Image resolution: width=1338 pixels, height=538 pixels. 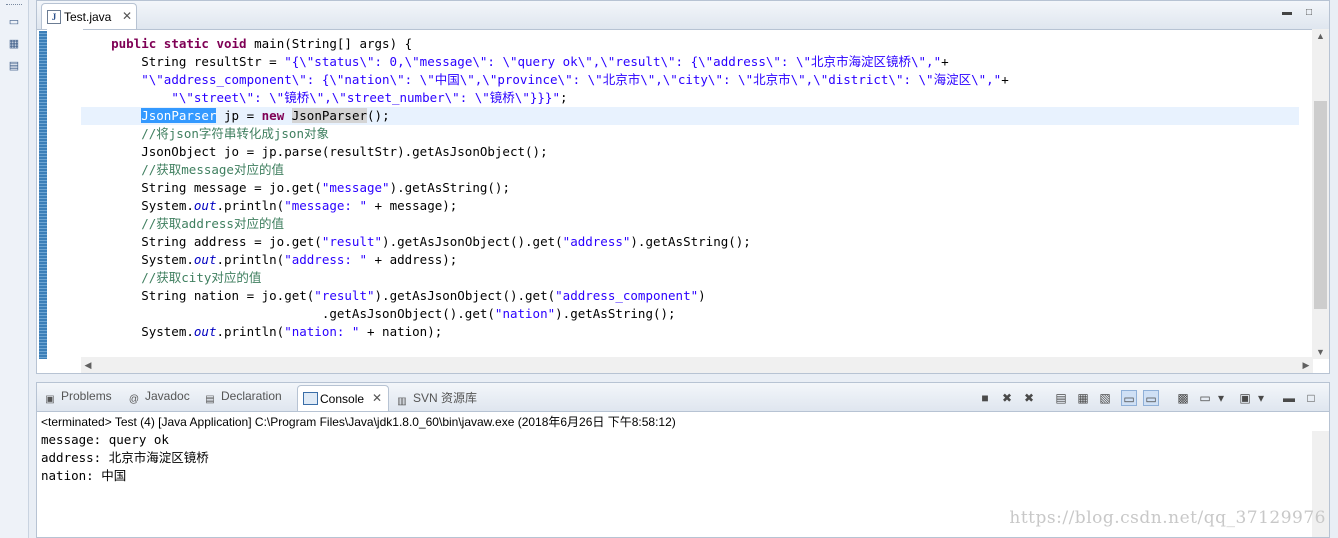 What do you see at coordinates (355, 187) in the screenshot?
I see `code-token: "message"` at bounding box center [355, 187].